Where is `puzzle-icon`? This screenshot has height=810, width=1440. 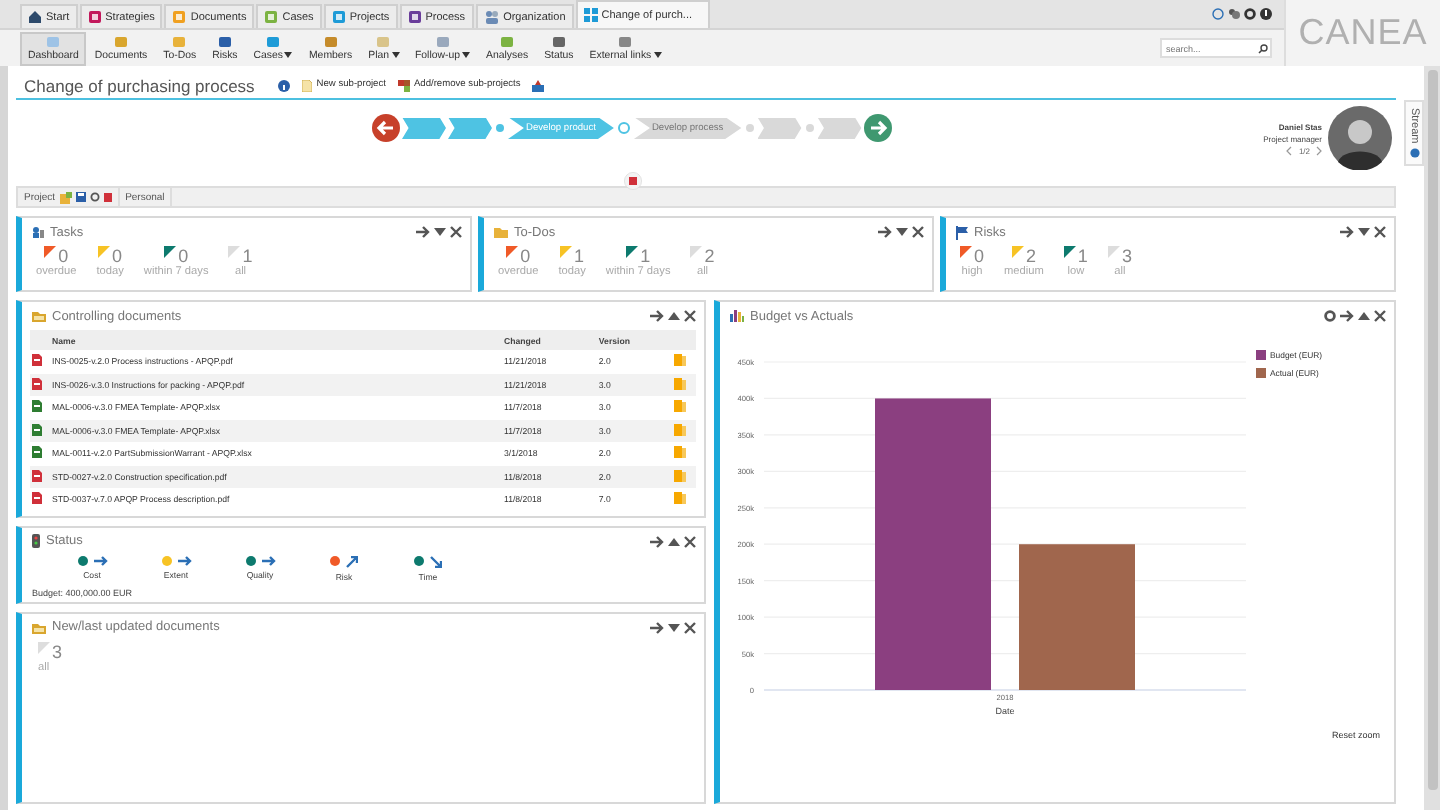
puzzle-icon is located at coordinates (403, 85).